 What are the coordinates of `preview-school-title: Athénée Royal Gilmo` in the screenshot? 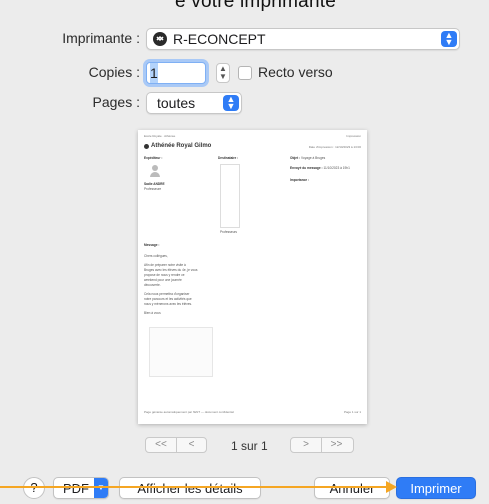 It's located at (181, 146).